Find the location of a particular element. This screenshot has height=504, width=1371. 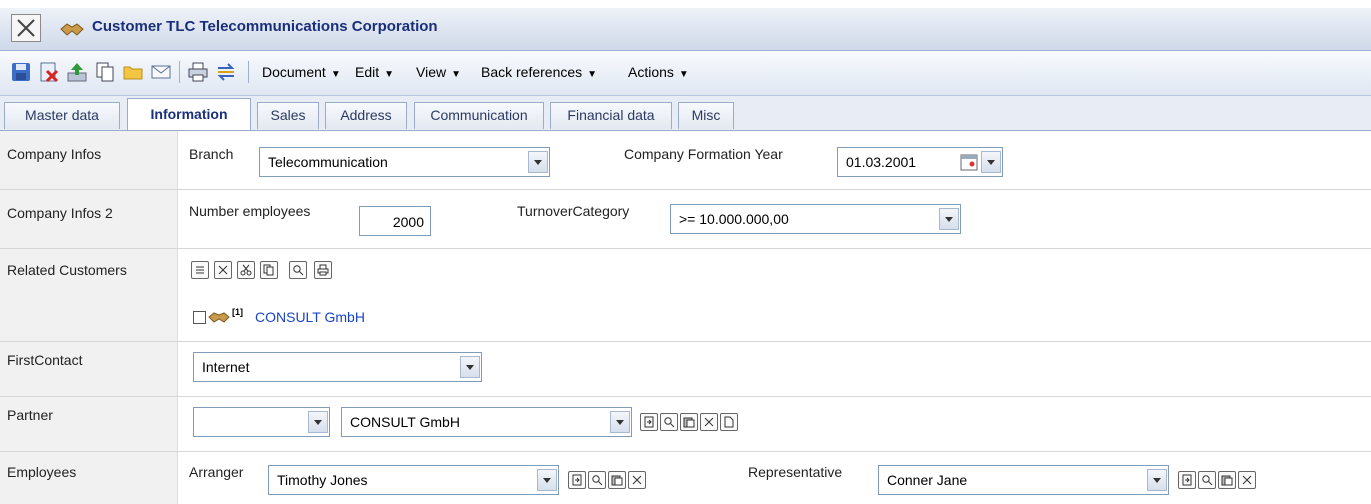

transfer-icon is located at coordinates (226, 72).